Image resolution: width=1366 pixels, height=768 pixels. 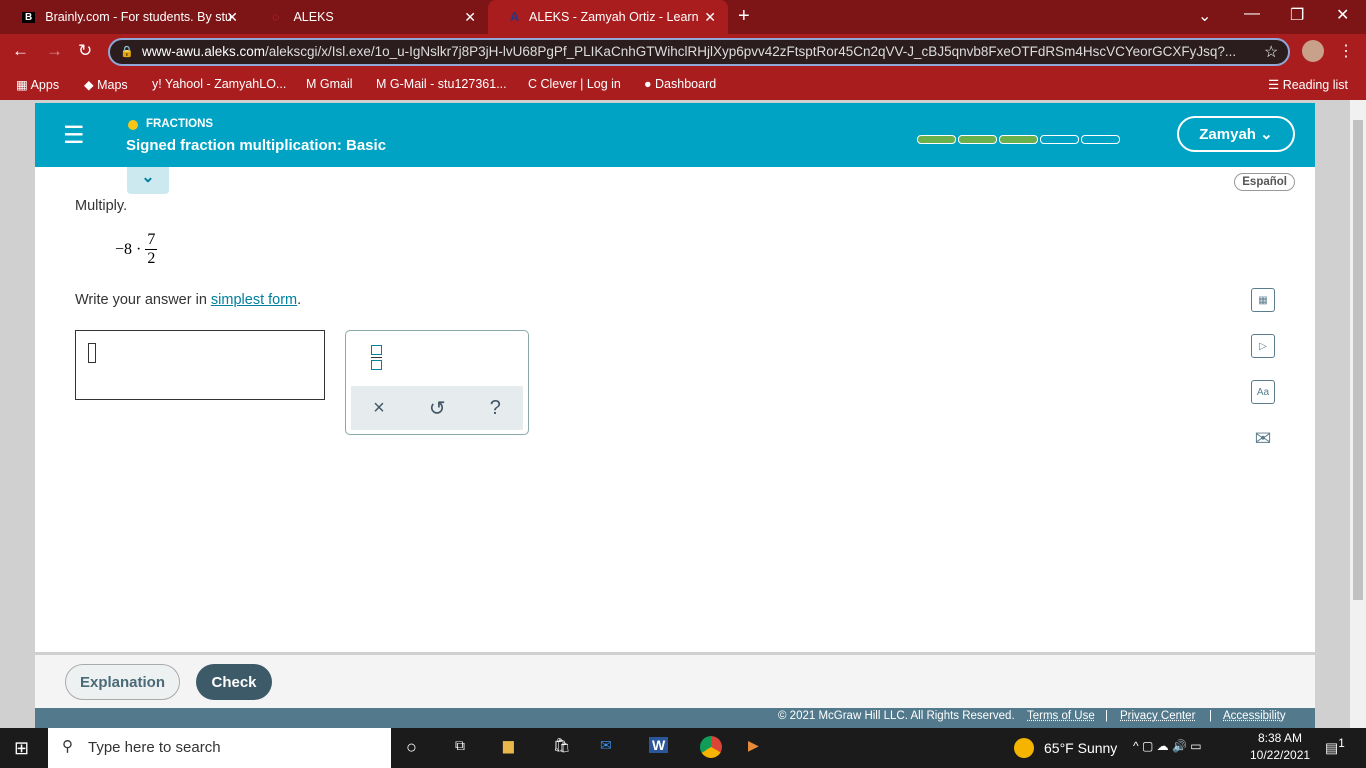 What do you see at coordinates (1264, 182) in the screenshot?
I see `espanol-button: Español` at bounding box center [1264, 182].